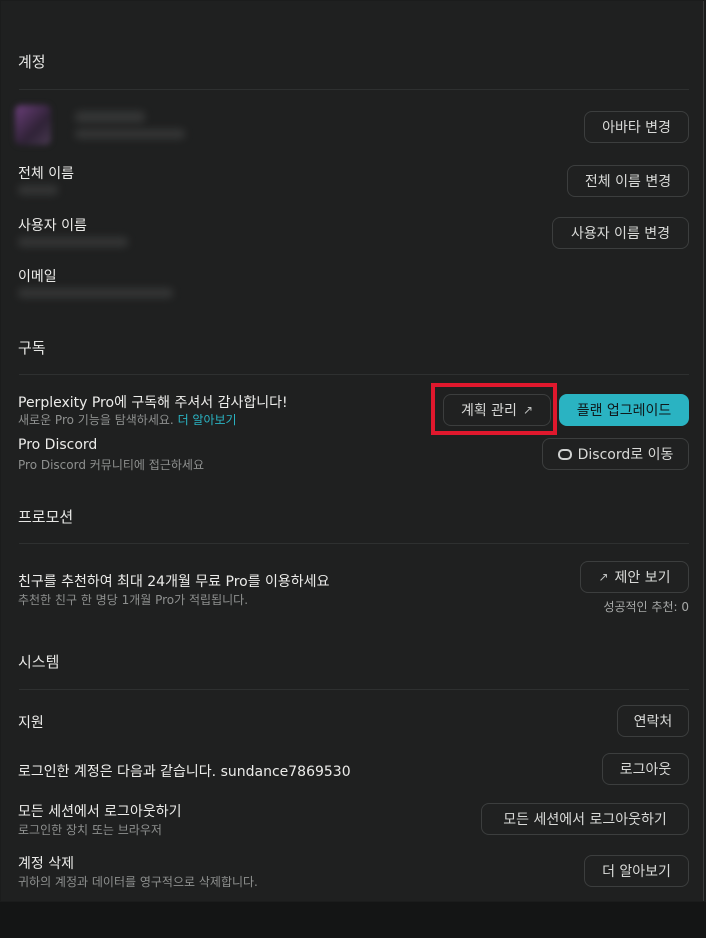 The height and width of the screenshot is (938, 706). Describe the element at coordinates (95, 293) in the screenshot. I see `blurred-email` at that location.